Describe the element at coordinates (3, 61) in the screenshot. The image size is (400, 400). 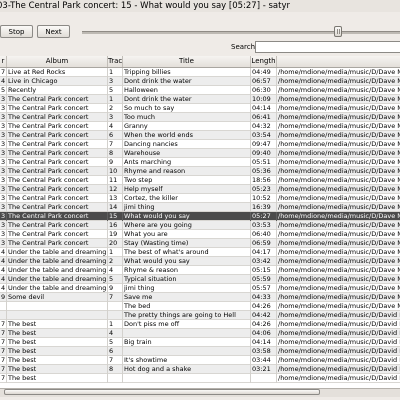
I see `column-header-number: r` at that location.